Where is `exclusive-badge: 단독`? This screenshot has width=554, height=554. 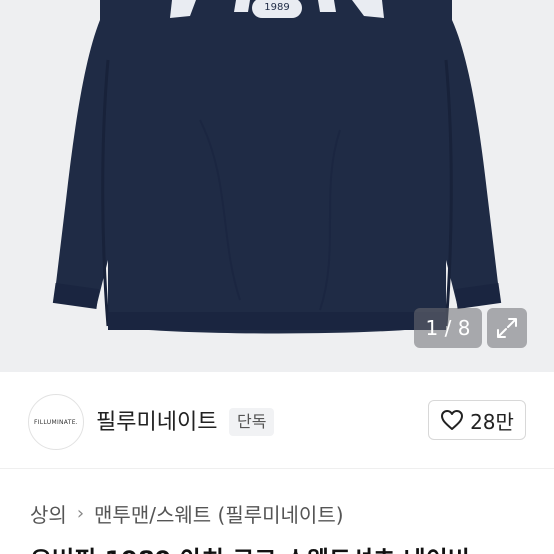
exclusive-badge: 단독 is located at coordinates (252, 422).